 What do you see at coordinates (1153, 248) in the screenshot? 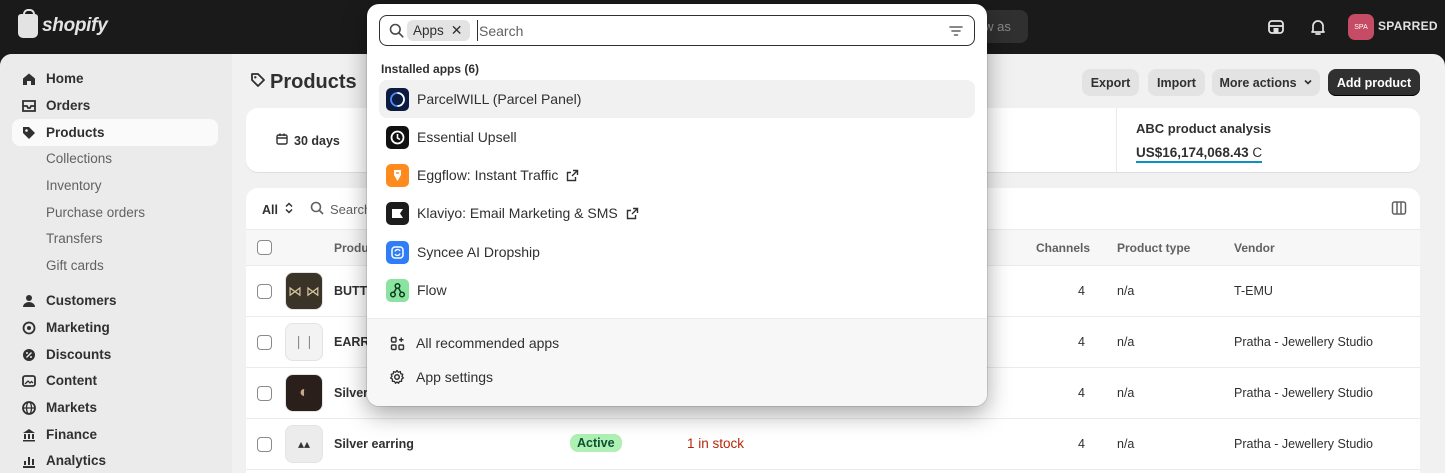
I see `header-product-type: Product type` at bounding box center [1153, 248].